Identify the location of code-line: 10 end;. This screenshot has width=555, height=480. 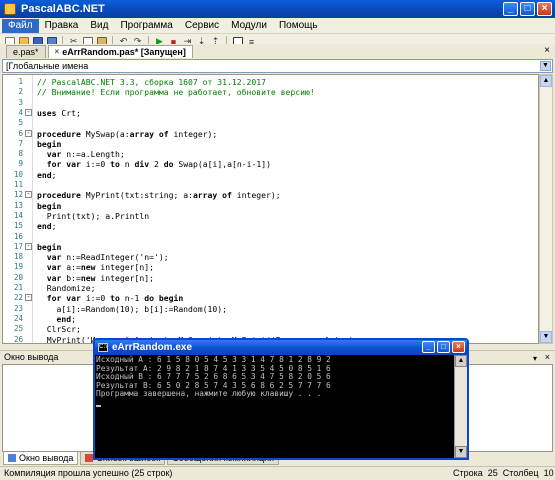
(270, 175).